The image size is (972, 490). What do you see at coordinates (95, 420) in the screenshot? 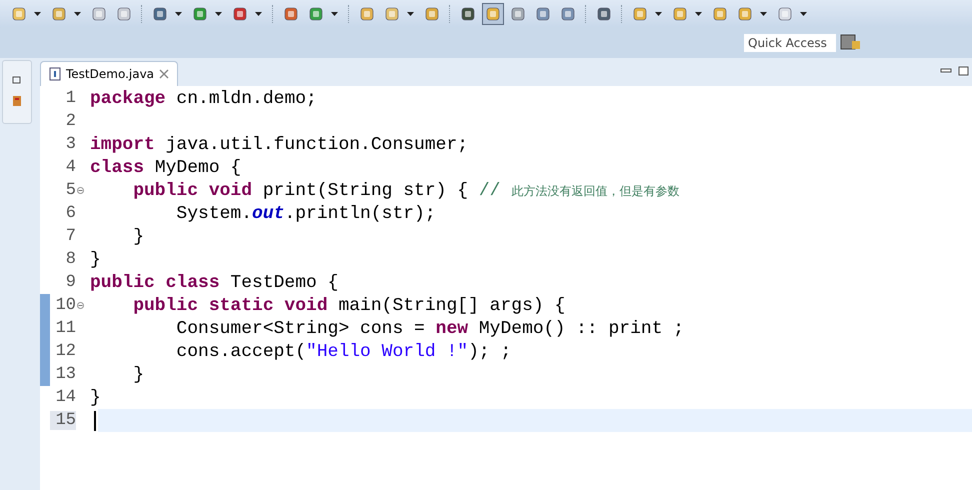
I see `text-cursor` at bounding box center [95, 420].